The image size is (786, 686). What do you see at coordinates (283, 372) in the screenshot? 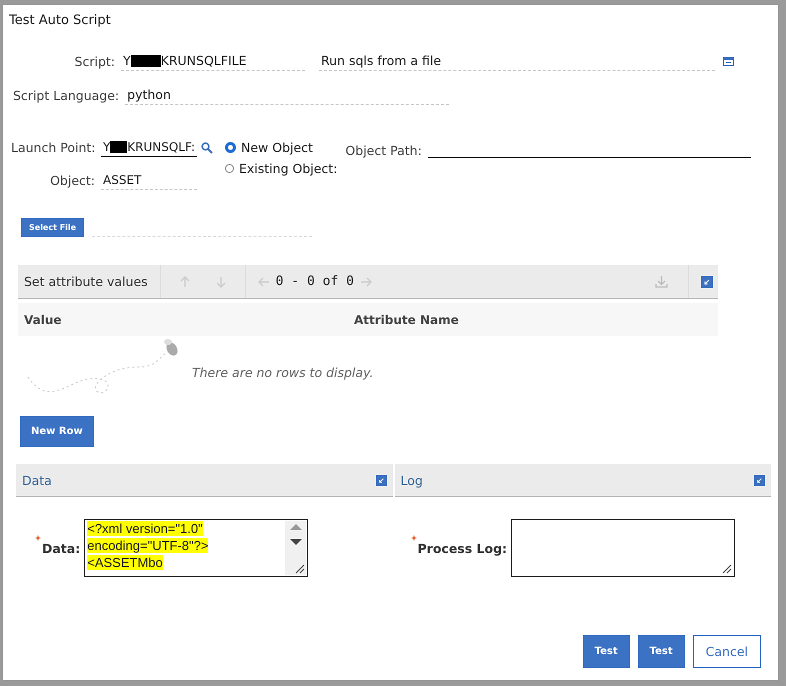
I see `empty-message: There are no rows to display.` at bounding box center [283, 372].